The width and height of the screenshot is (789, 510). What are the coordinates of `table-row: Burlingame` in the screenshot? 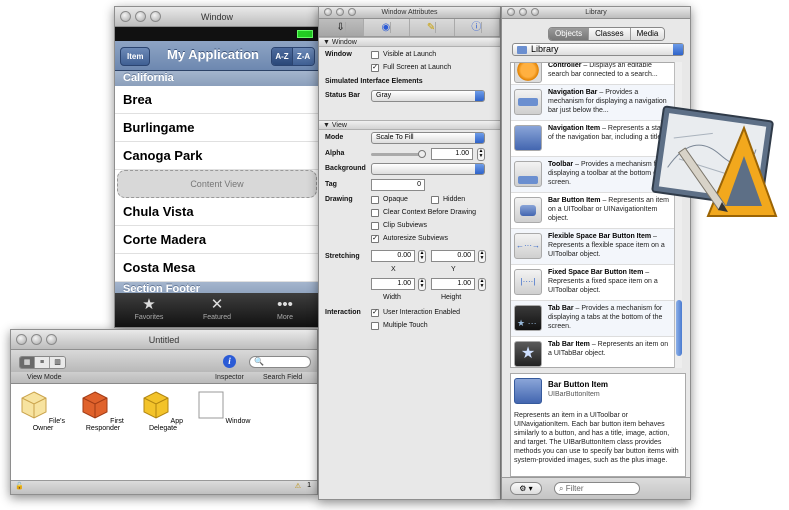 It's located at (217, 128).